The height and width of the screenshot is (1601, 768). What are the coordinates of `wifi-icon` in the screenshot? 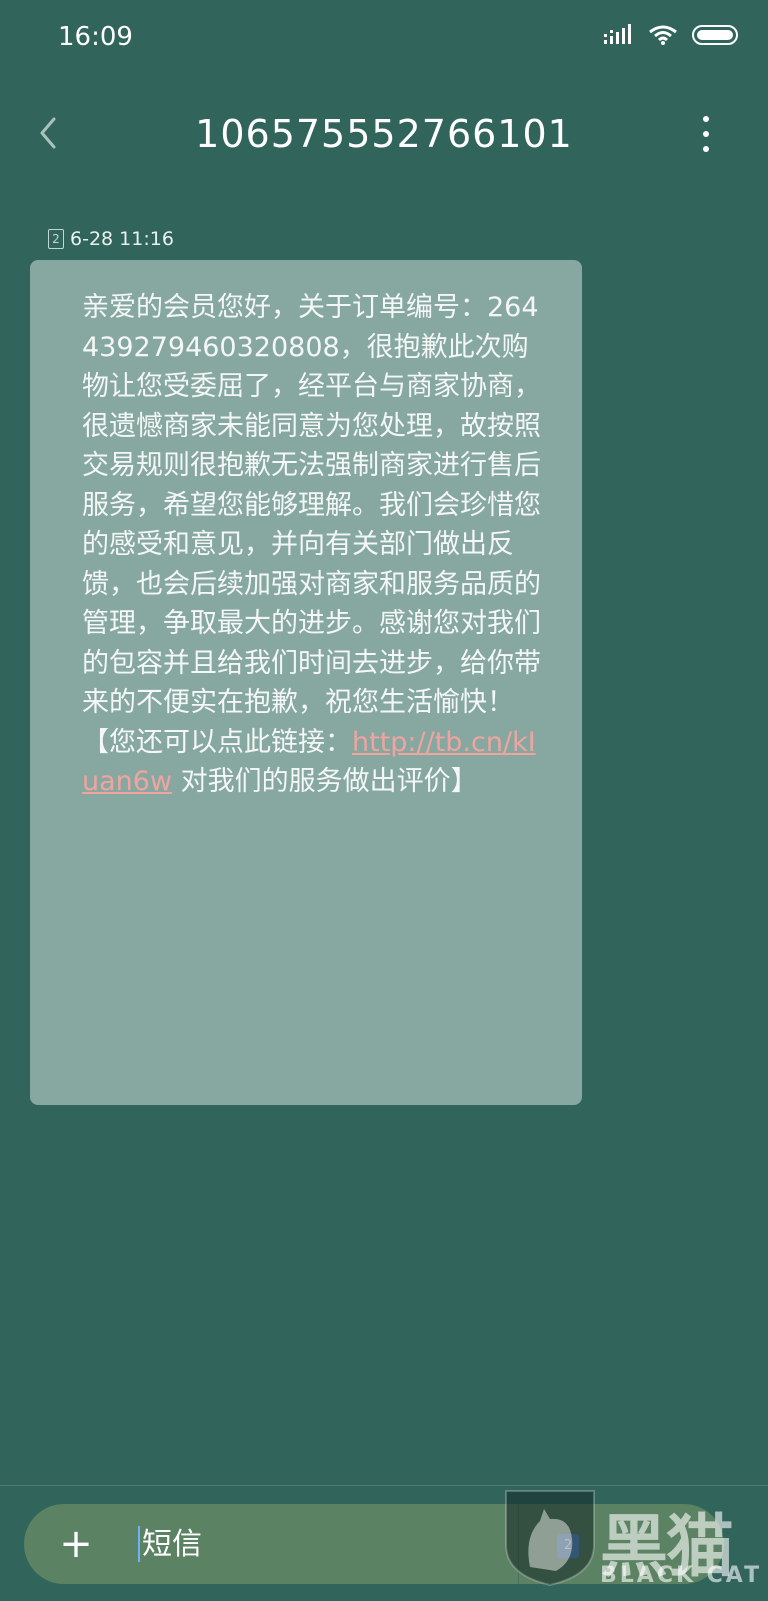 It's located at (663, 37).